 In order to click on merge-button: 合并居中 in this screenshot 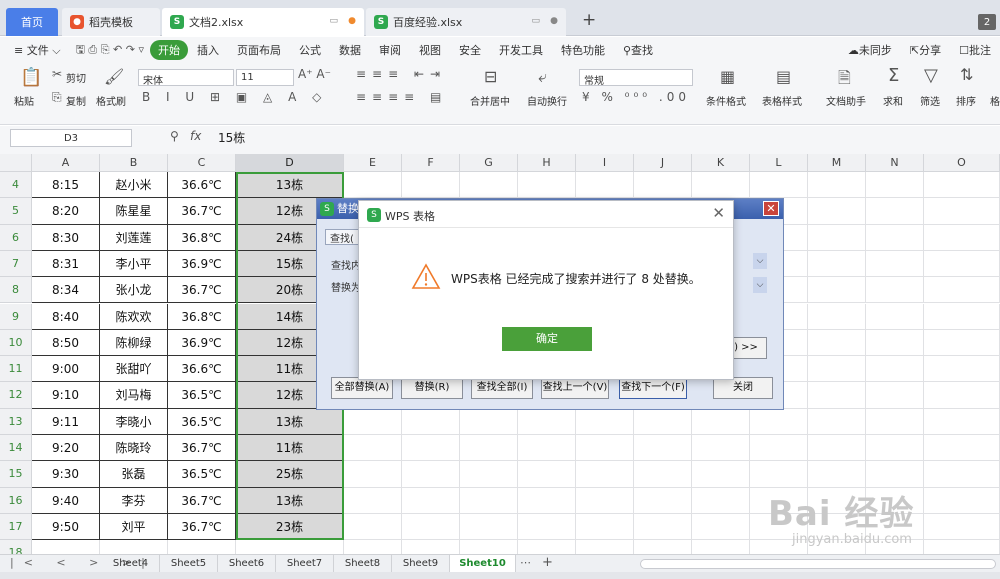, I will do `click(490, 100)`.